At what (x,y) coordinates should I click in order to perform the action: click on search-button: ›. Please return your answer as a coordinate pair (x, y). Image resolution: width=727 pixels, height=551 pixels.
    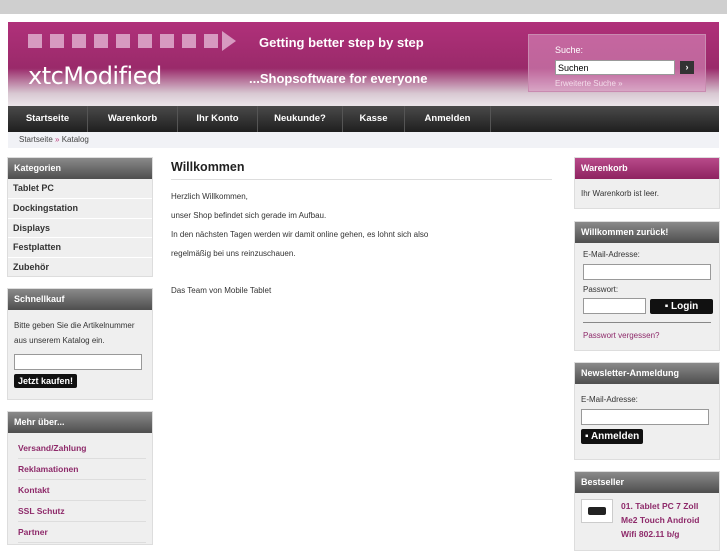
    Looking at the image, I should click on (687, 67).